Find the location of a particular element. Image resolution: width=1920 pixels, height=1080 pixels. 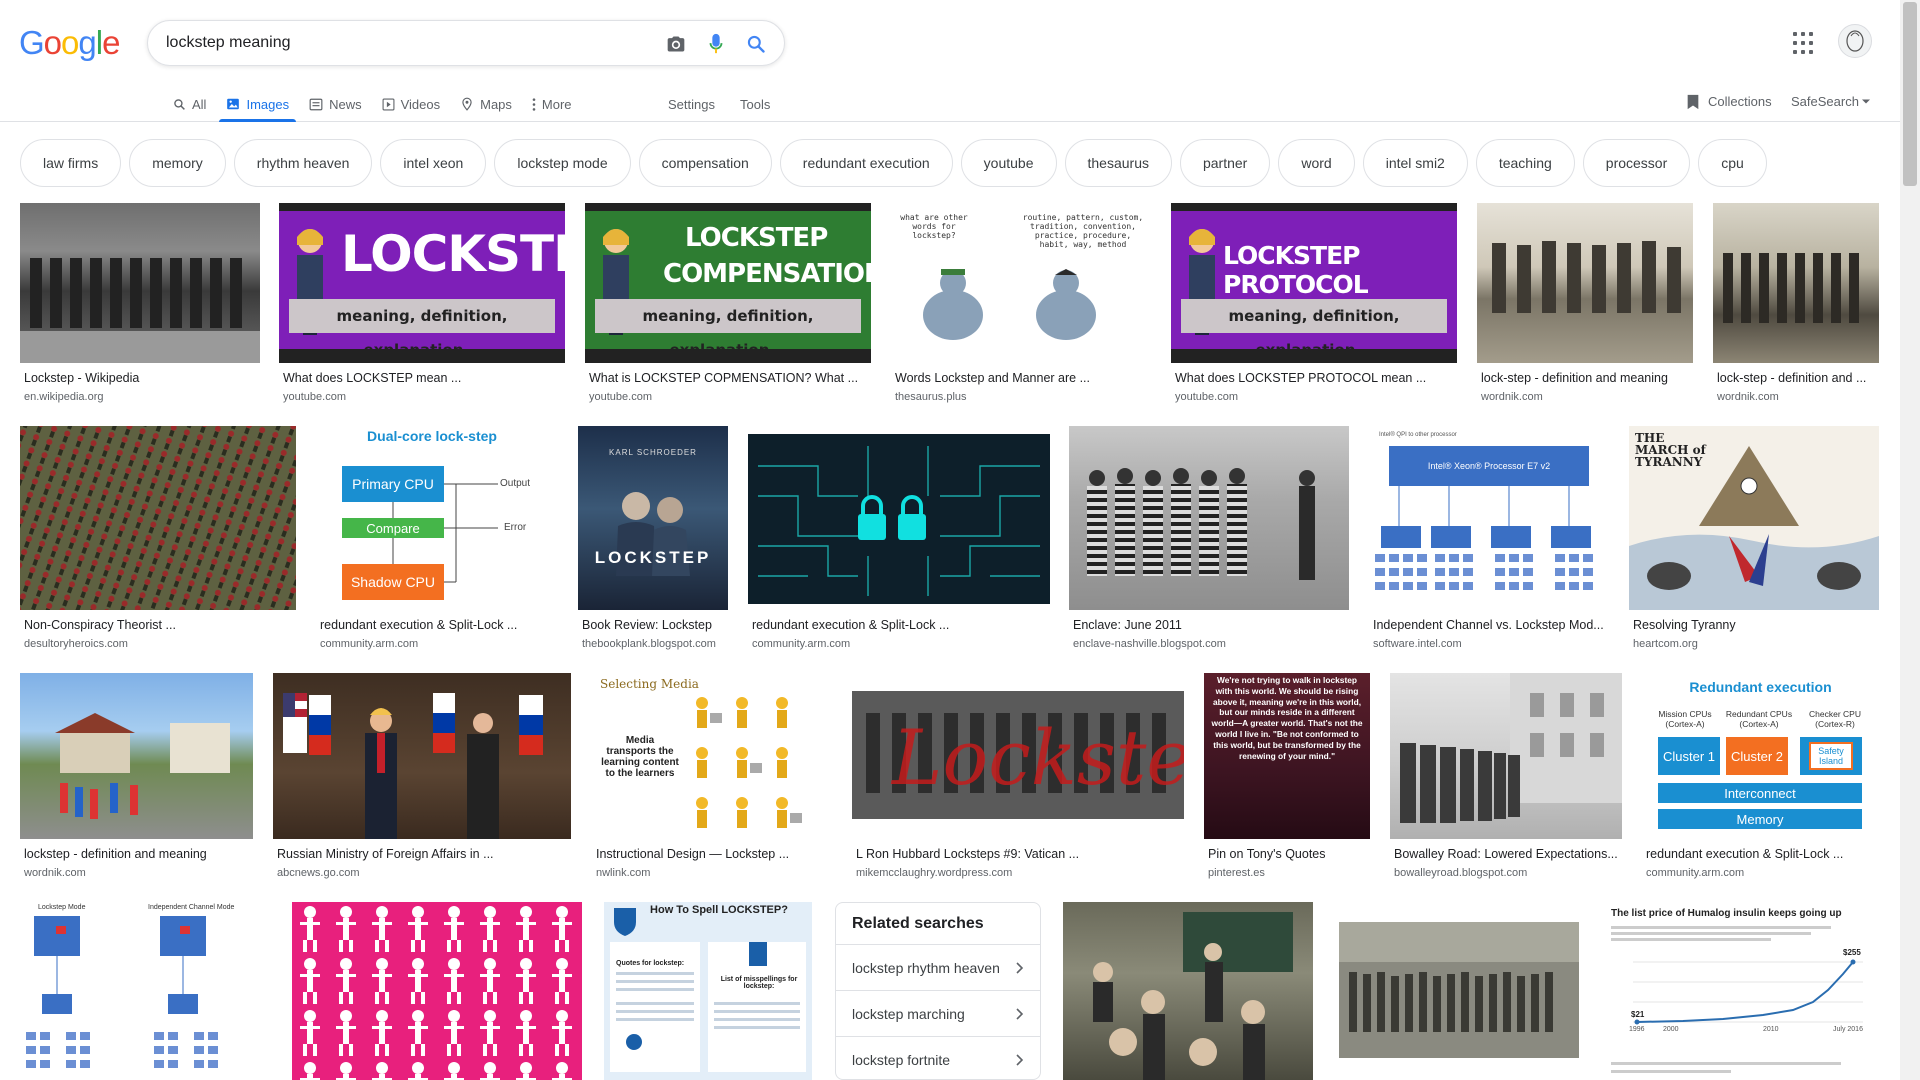

result-source: nwlink.com is located at coordinates (623, 873).